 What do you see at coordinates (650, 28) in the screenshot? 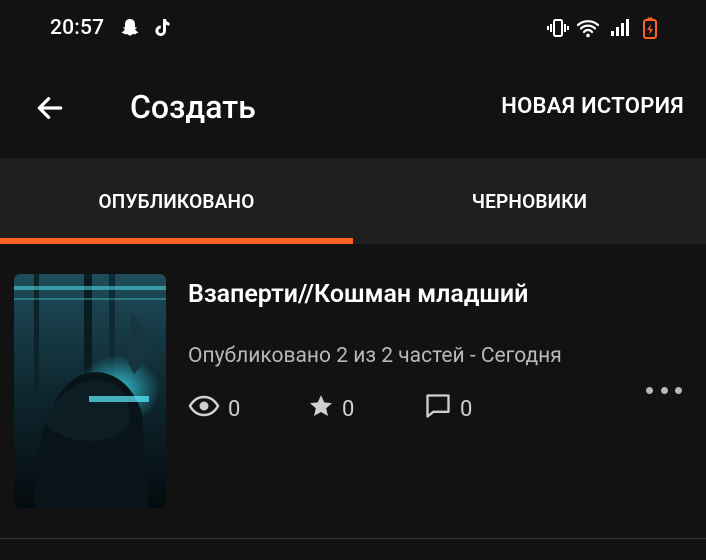
I see `battery-charging-icon` at bounding box center [650, 28].